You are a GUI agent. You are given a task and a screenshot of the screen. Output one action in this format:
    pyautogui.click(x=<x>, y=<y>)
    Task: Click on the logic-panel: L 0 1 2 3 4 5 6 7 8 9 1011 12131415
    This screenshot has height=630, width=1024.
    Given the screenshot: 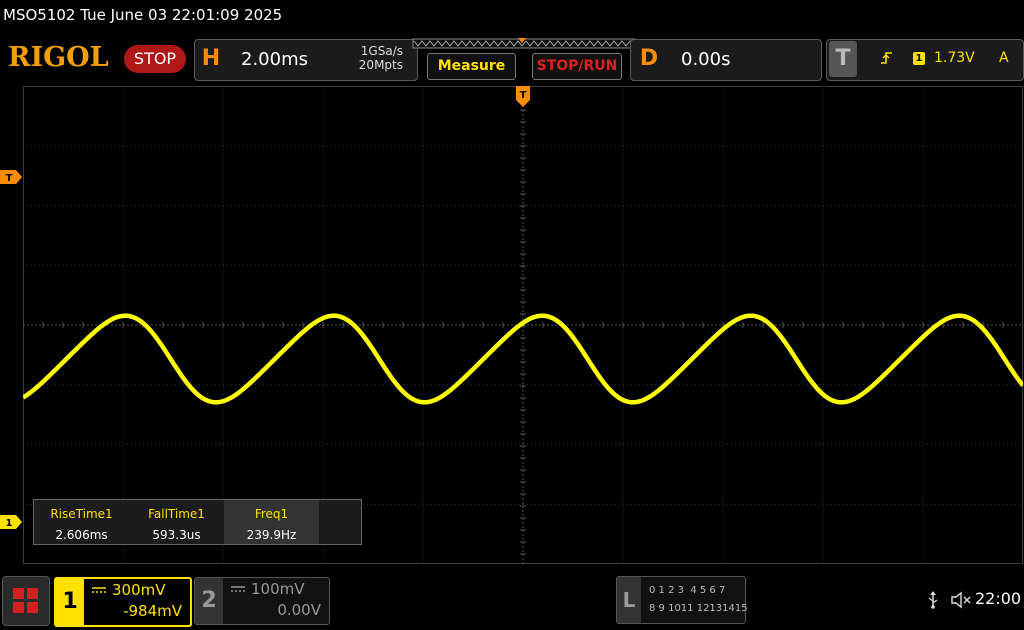 What is the action you would take?
    pyautogui.click(x=682, y=600)
    